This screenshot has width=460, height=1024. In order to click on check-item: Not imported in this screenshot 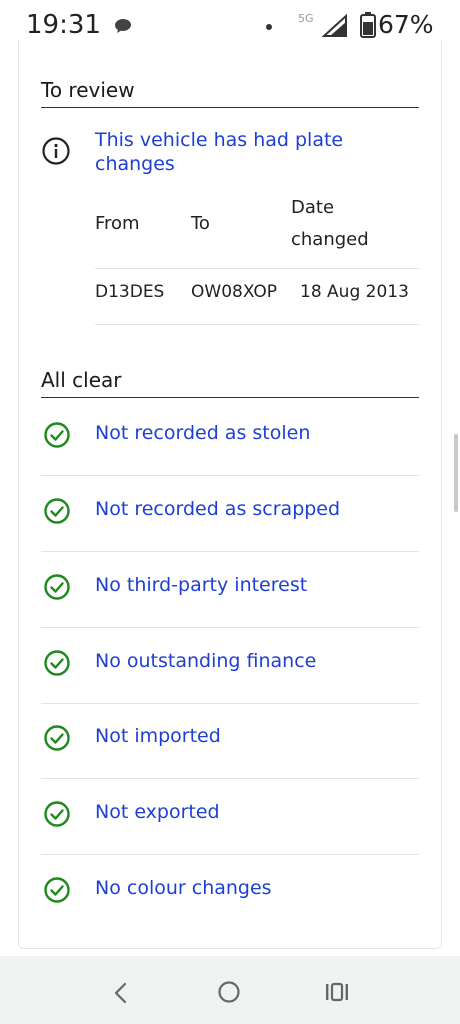, I will do `click(230, 741)`.